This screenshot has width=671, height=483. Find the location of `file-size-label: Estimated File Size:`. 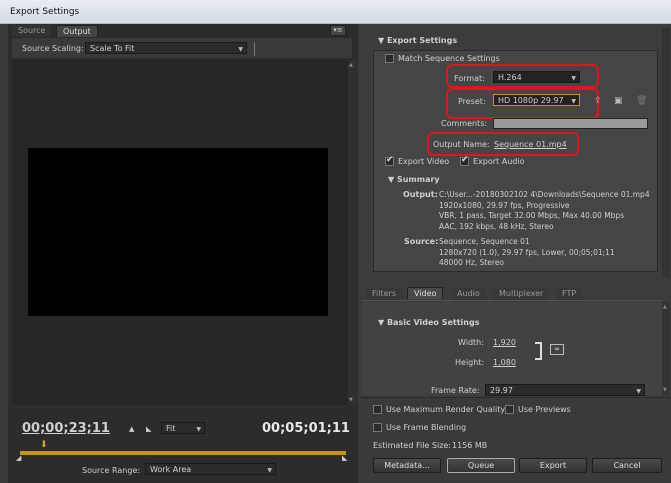

file-size-label: Estimated File Size: is located at coordinates (412, 445).